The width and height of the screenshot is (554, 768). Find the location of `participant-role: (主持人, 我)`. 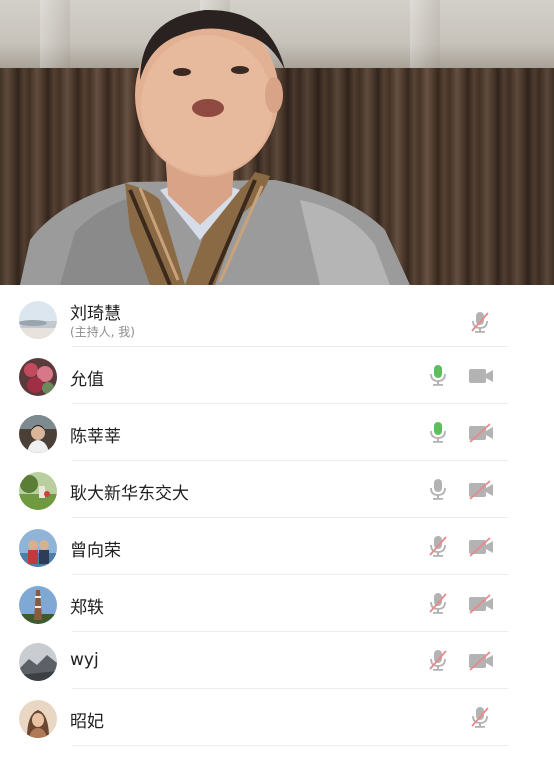

participant-role: (主持人, 我) is located at coordinates (102, 332).